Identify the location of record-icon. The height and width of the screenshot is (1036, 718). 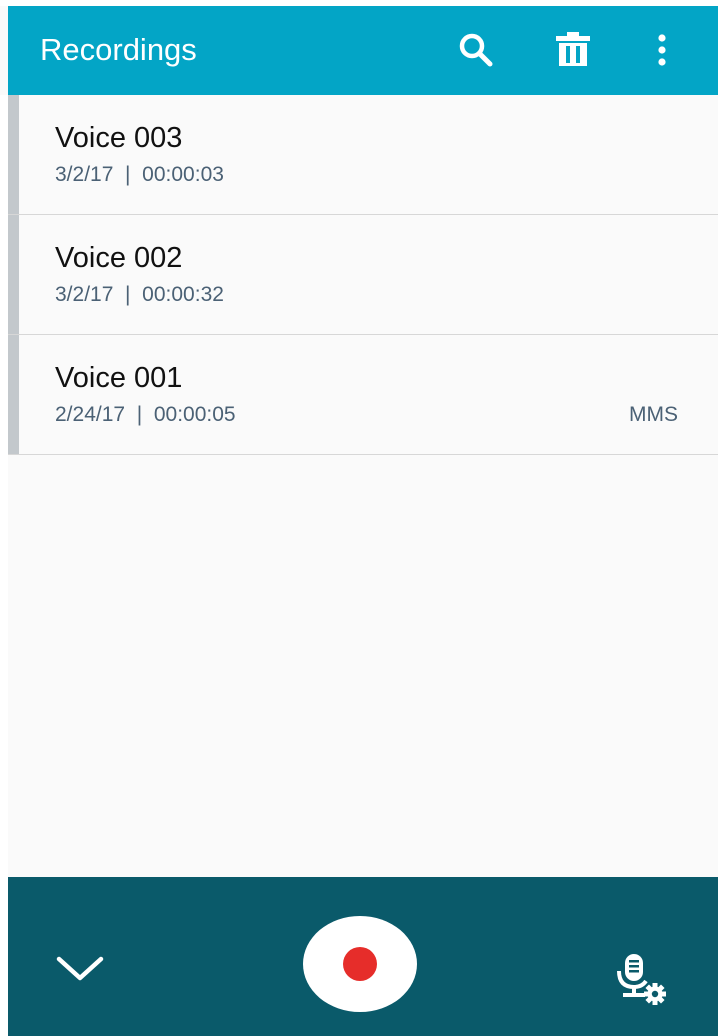
(360, 964).